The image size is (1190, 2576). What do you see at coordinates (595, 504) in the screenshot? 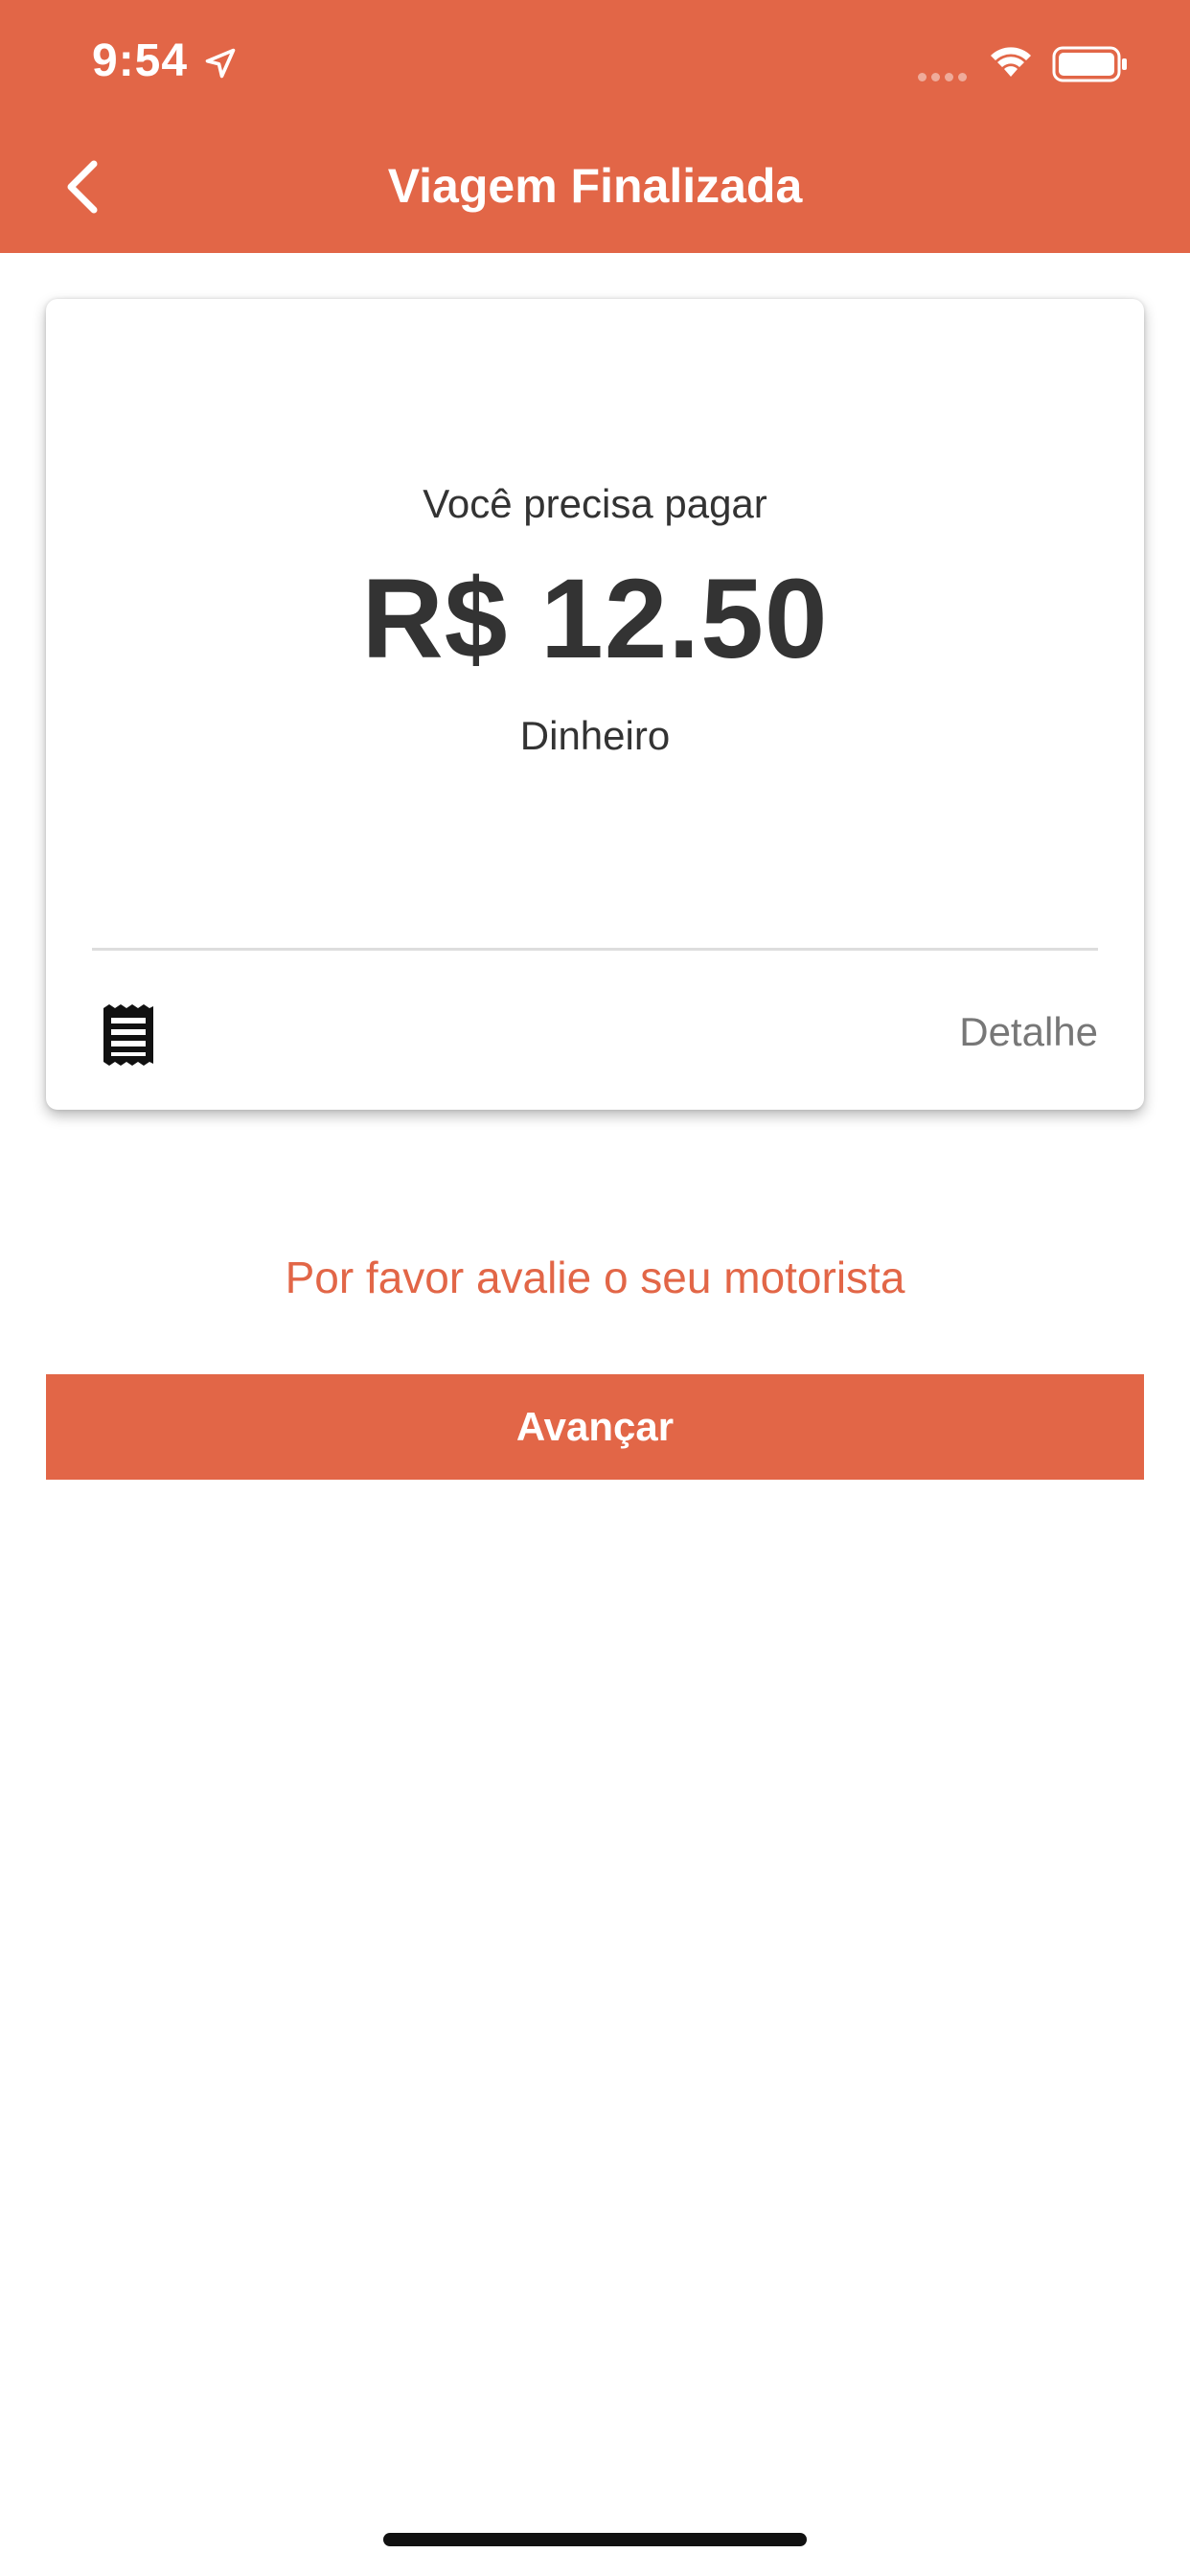
I see `payment-prompt: Você precisa pagar` at bounding box center [595, 504].